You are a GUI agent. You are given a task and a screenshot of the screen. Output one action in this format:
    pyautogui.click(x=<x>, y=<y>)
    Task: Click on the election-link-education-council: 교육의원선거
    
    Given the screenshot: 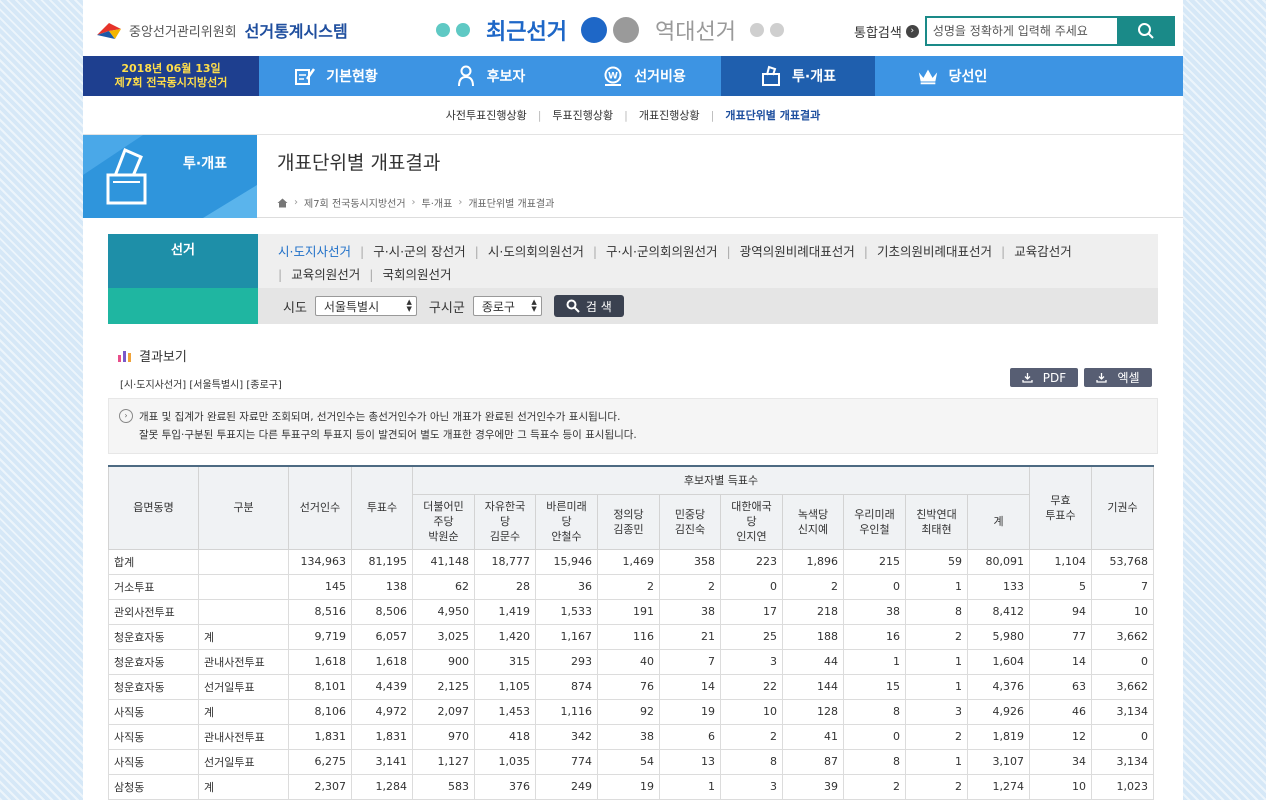 What is the action you would take?
    pyautogui.click(x=325, y=274)
    